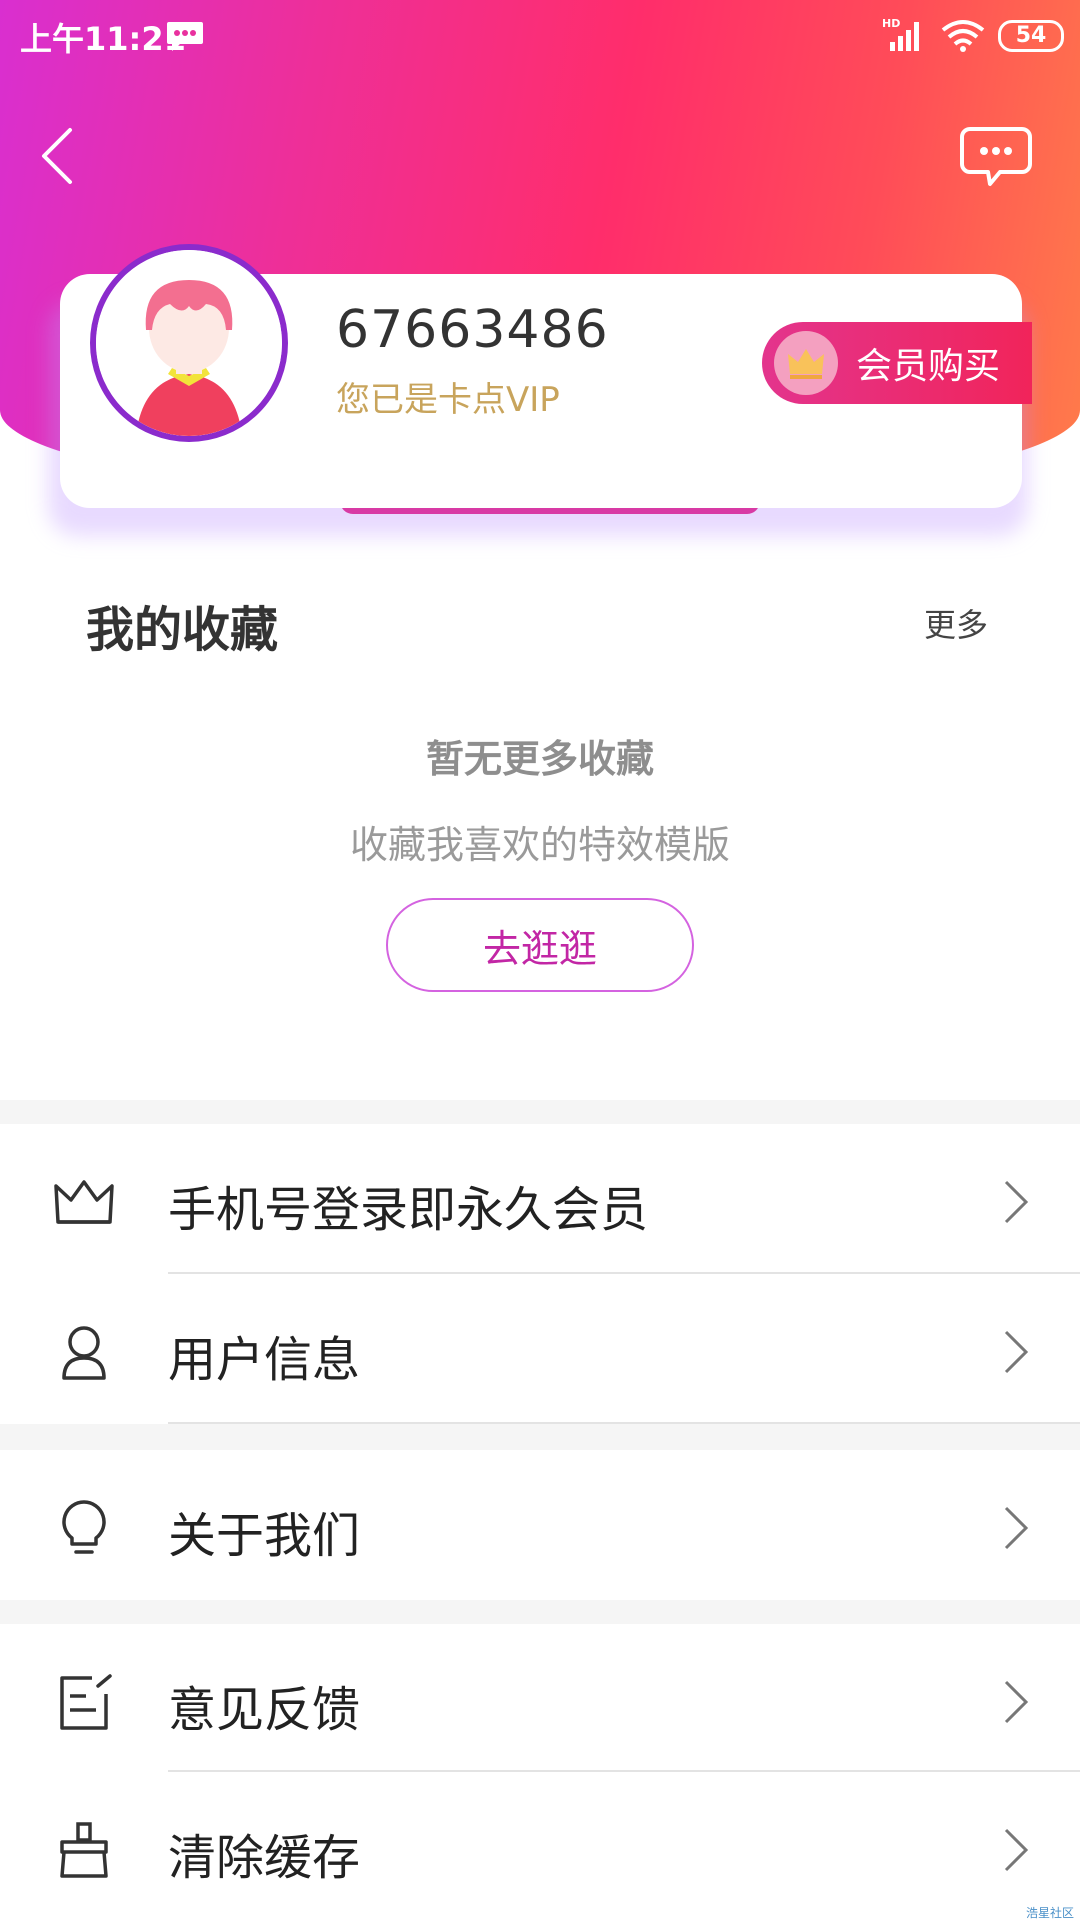 The image size is (1080, 1920). What do you see at coordinates (540, 1846) in the screenshot?
I see `menu-item-clear-cache: 清除缓存` at bounding box center [540, 1846].